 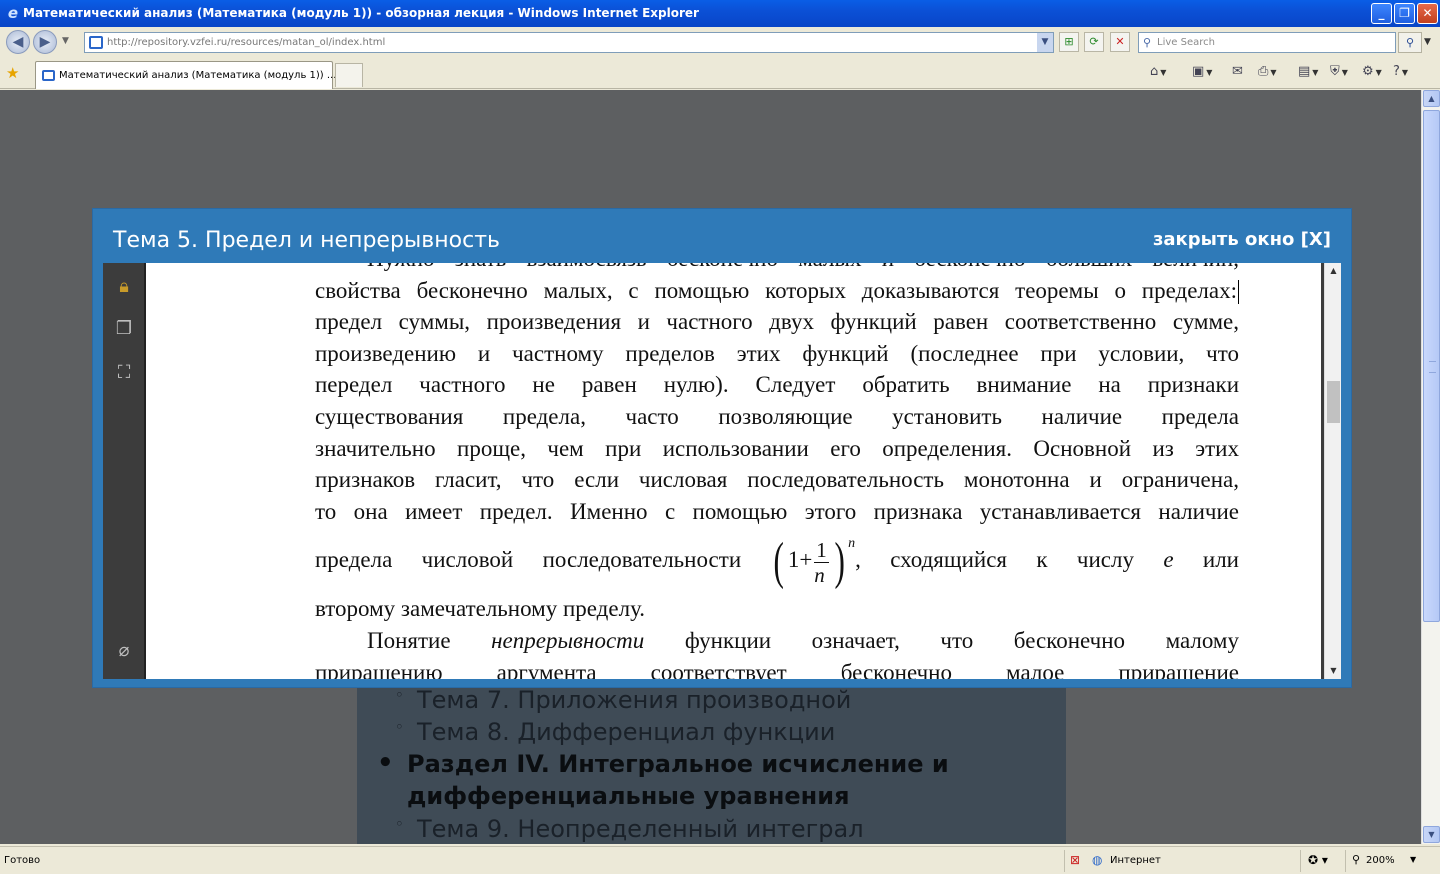 I want to click on section-4-line1: Раздел IV. Интегральное исчисление и, so click(x=678, y=764).